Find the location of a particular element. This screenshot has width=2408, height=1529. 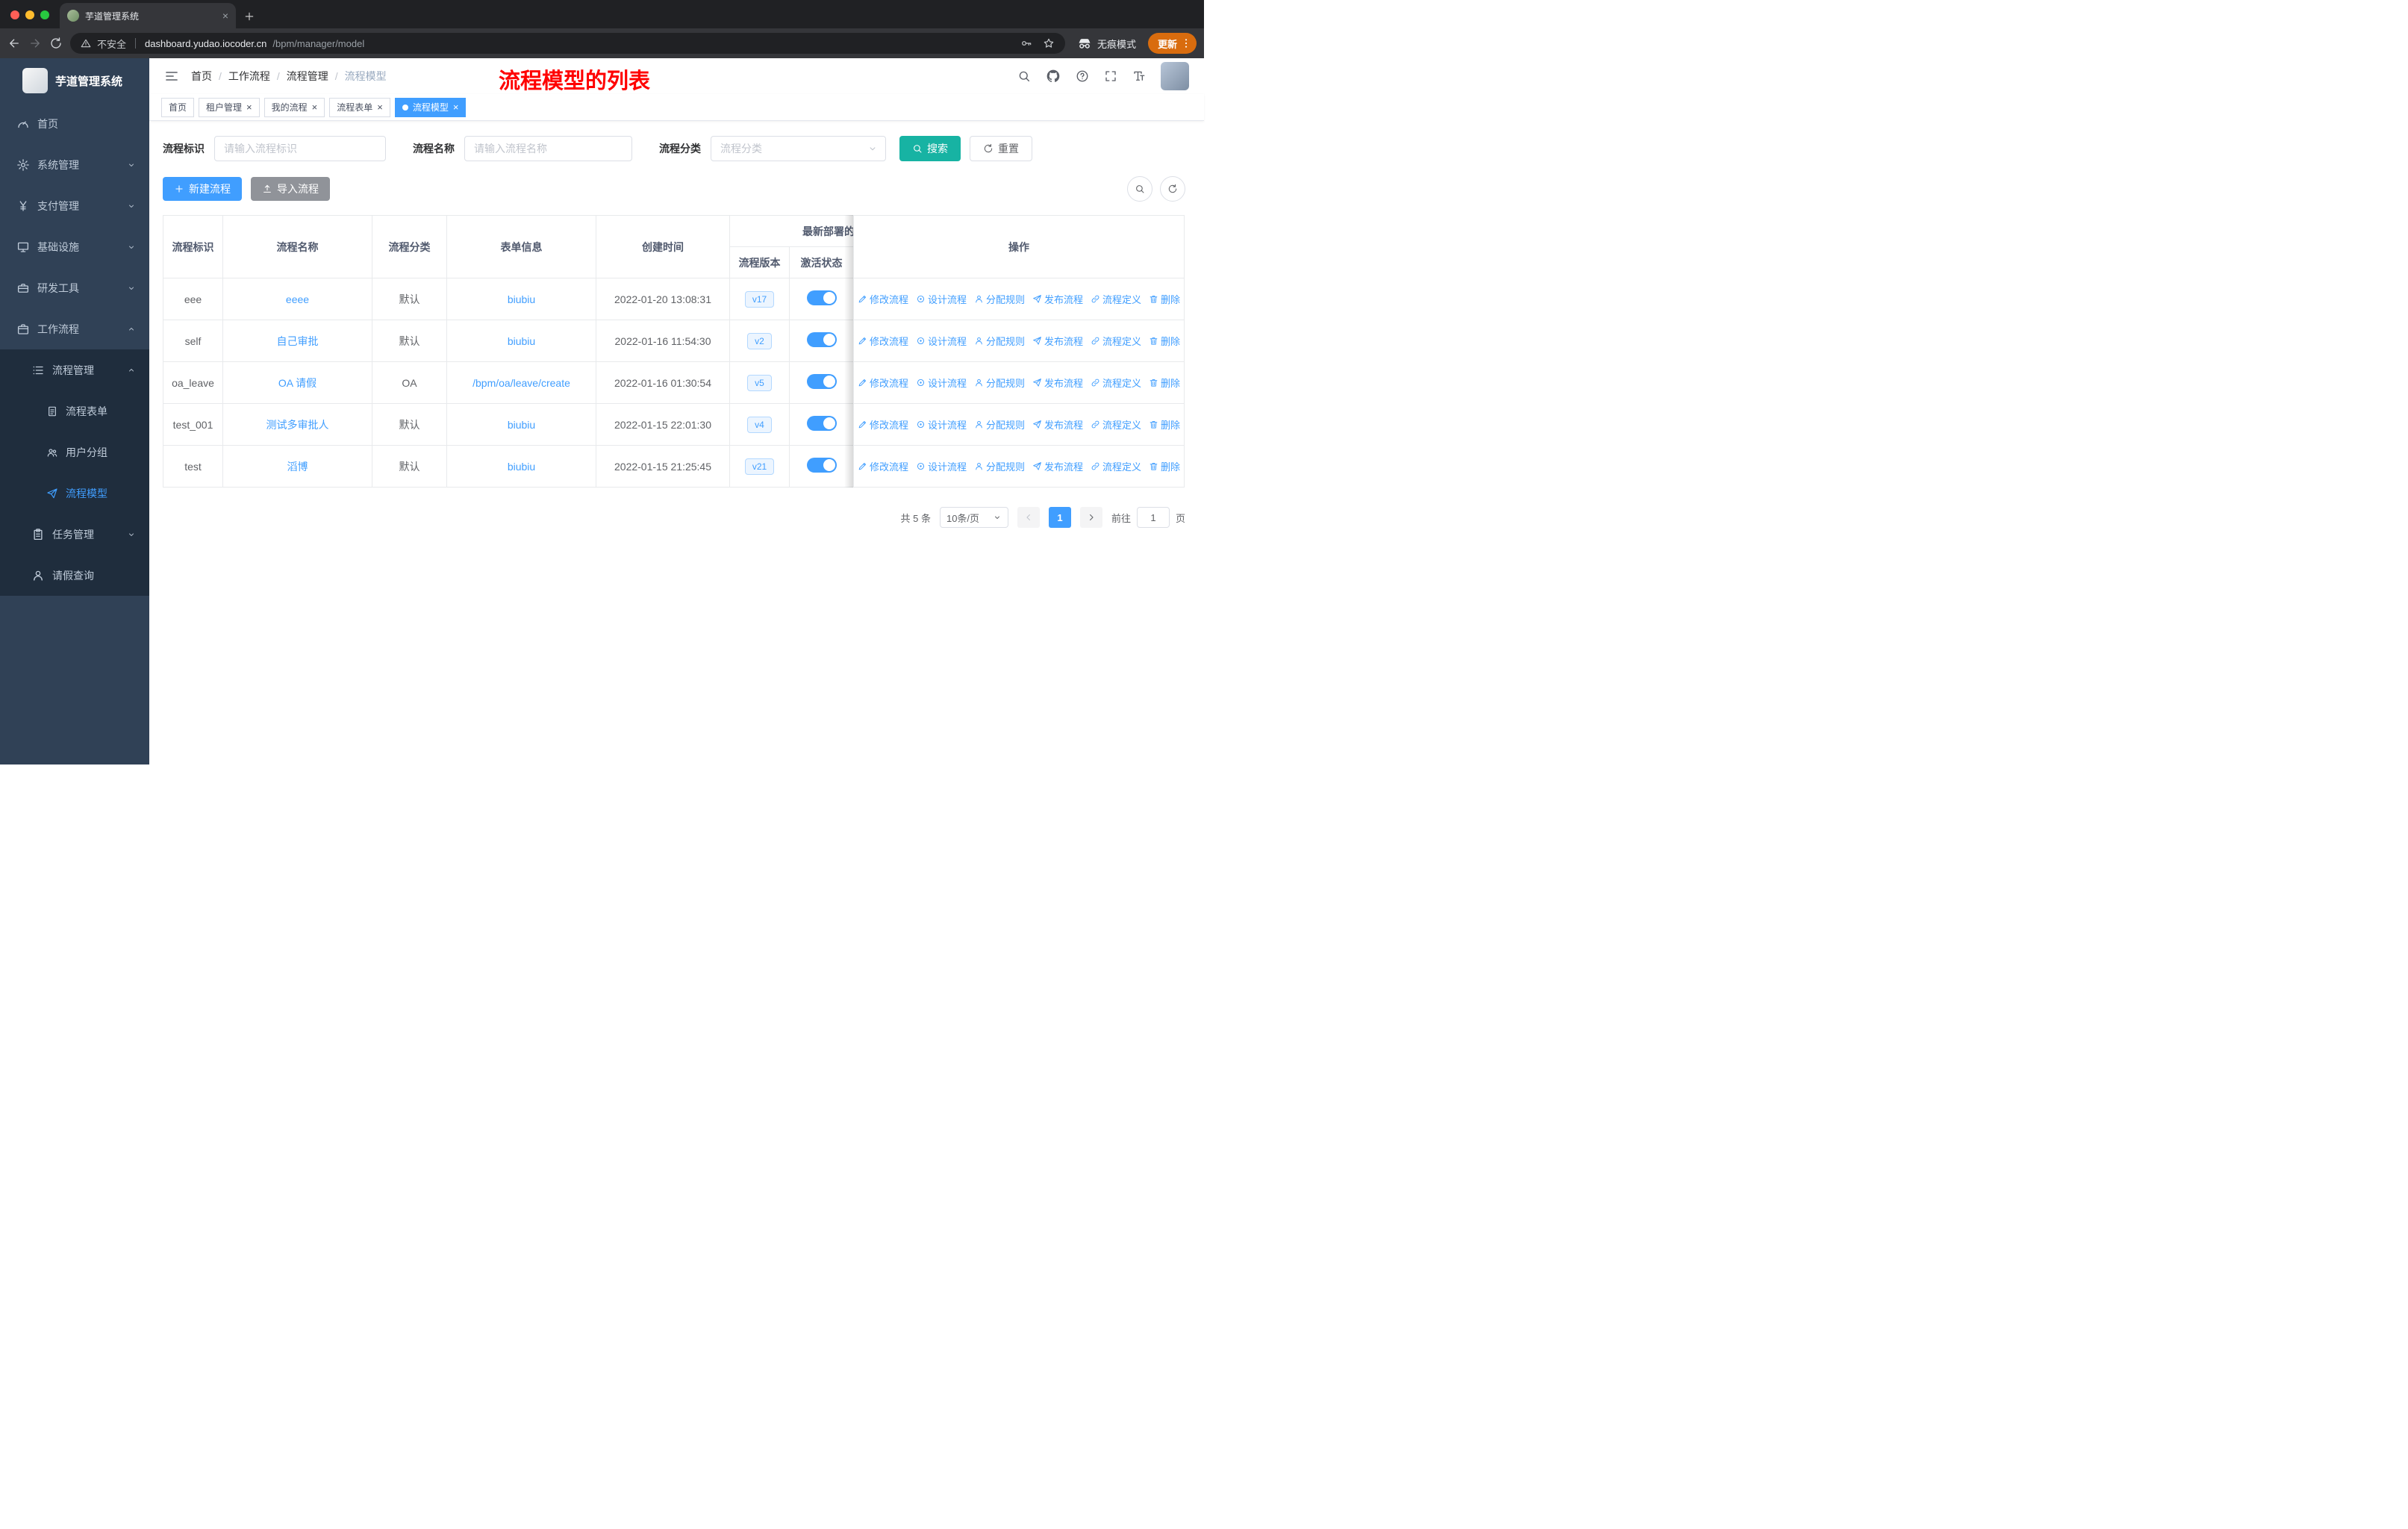

version-badge: v17 is located at coordinates (759, 299).